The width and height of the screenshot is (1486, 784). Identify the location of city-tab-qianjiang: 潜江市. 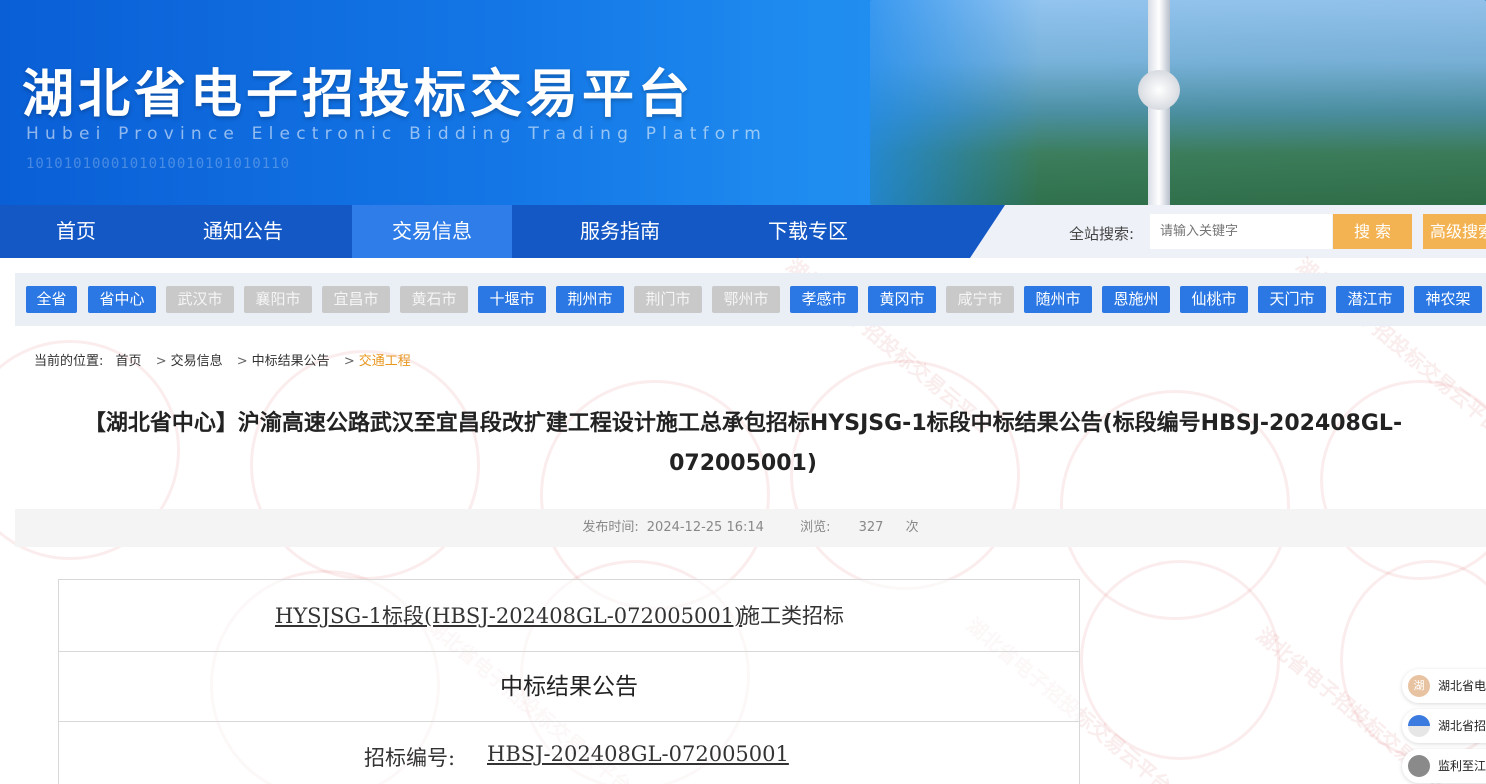
(1370, 299).